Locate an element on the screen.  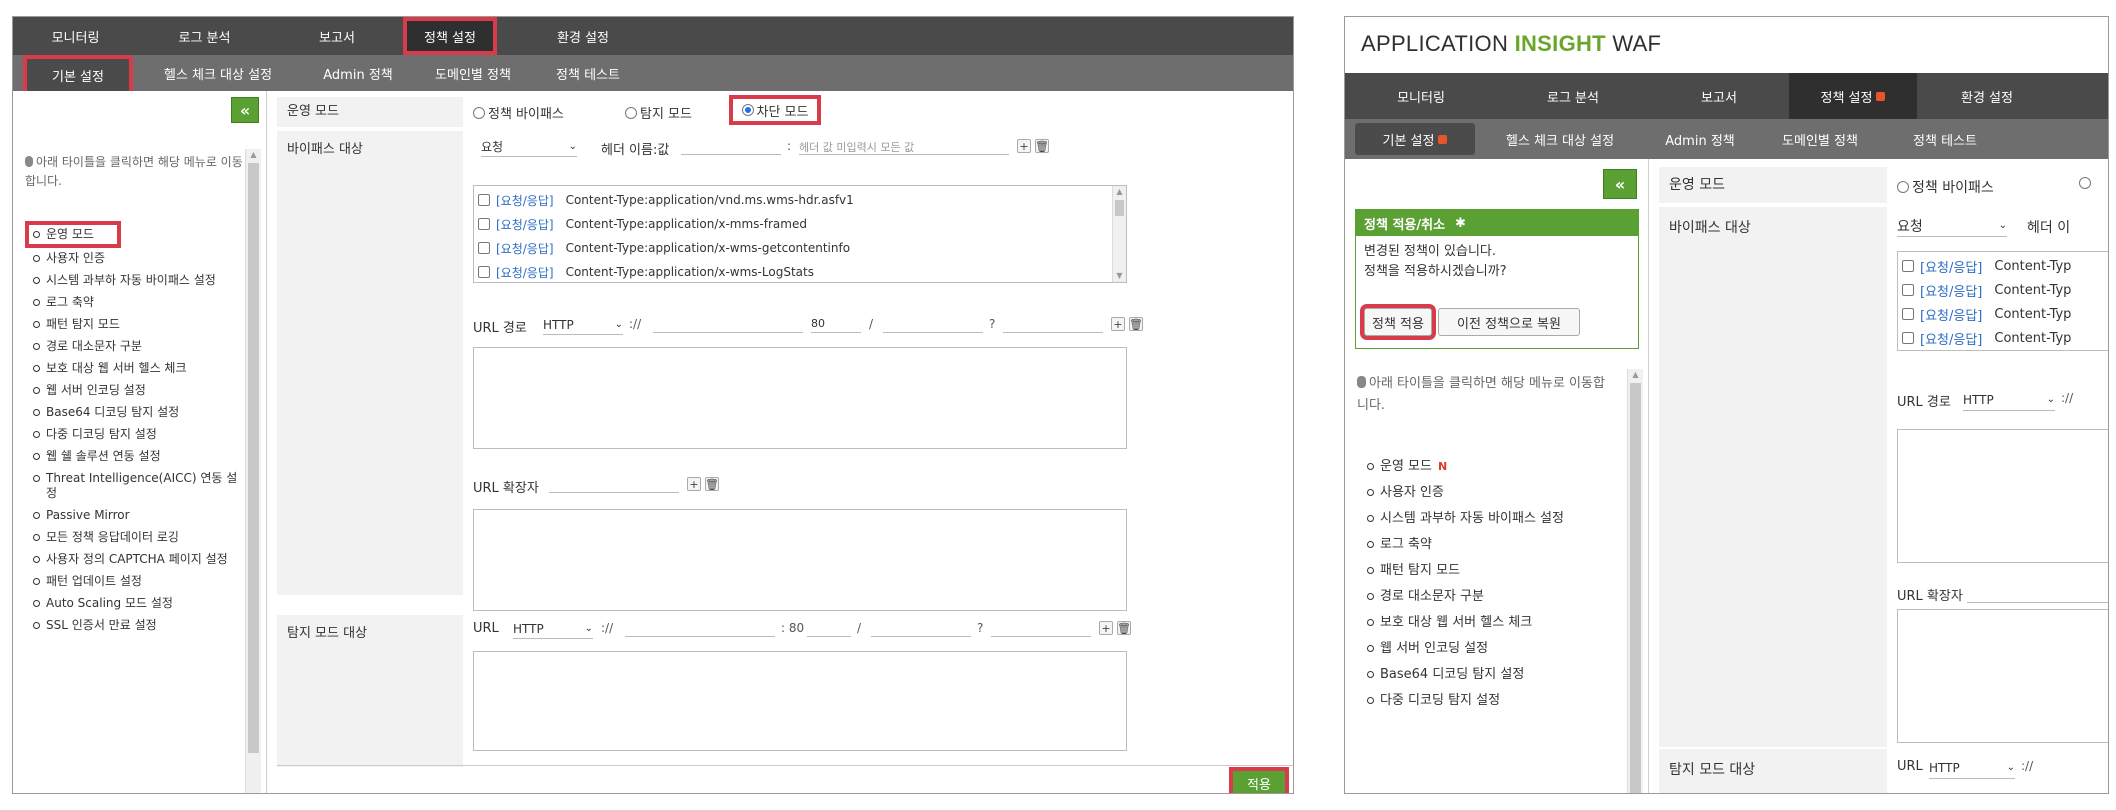
scroll-down-arrow-icon: ▼ is located at coordinates (1119, 276).